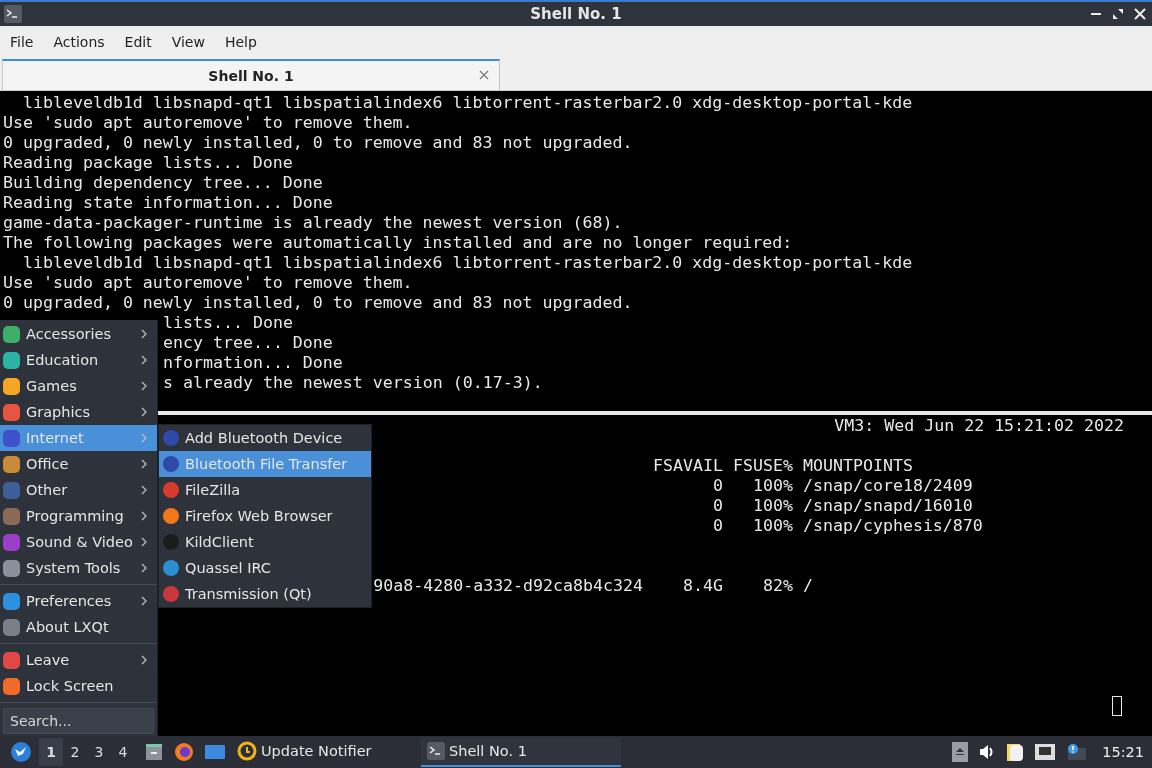 The image size is (1152, 768). Describe the element at coordinates (960, 752) in the screenshot. I see `eject-icon` at that location.